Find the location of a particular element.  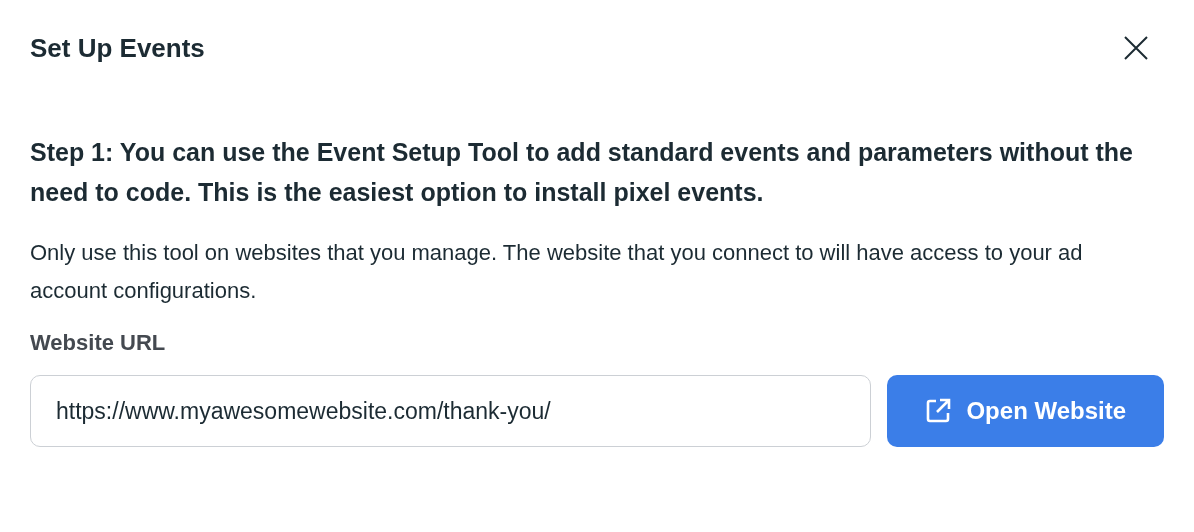

close-icon is located at coordinates (1136, 48).